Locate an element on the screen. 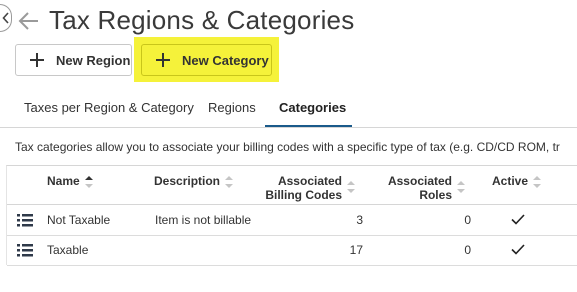 The height and width of the screenshot is (292, 577). row-billing-codes: 17 is located at coordinates (356, 250).